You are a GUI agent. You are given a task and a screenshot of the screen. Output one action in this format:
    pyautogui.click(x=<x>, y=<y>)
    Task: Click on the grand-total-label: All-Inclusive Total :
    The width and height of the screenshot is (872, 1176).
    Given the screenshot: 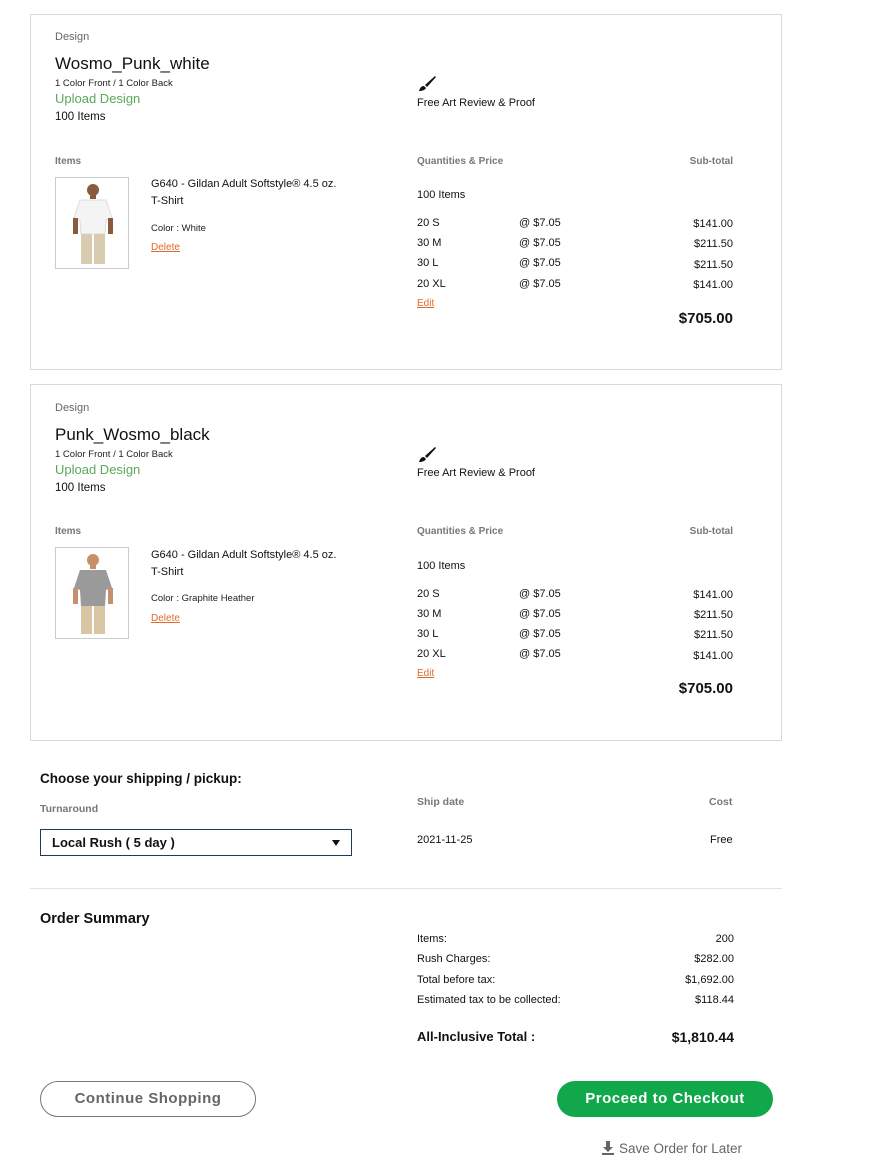 What is the action you would take?
    pyautogui.click(x=476, y=1036)
    